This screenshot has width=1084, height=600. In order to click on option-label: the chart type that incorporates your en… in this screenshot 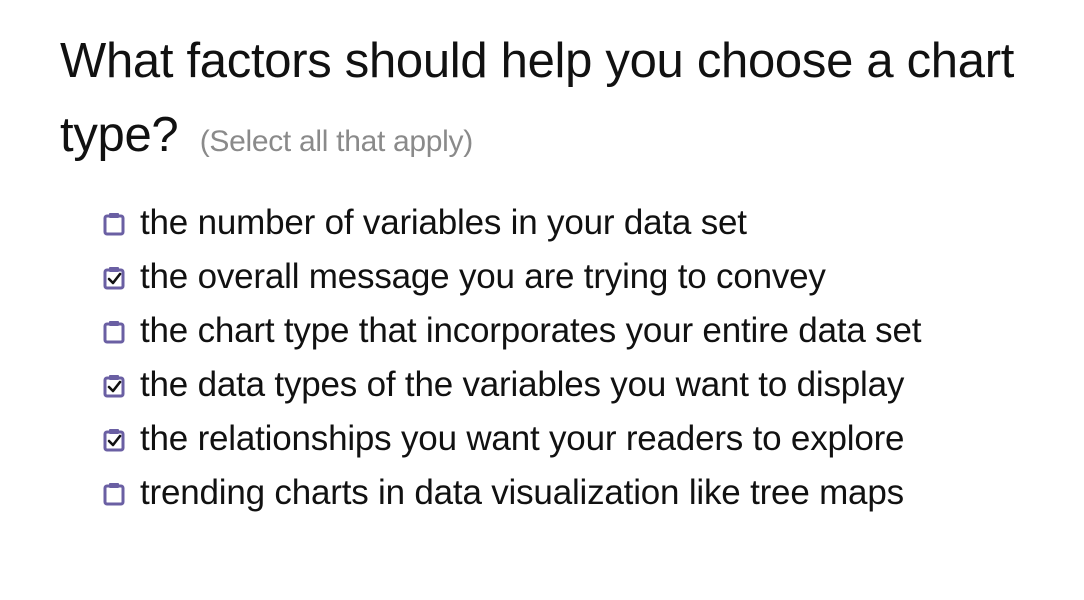, I will do `click(531, 330)`.